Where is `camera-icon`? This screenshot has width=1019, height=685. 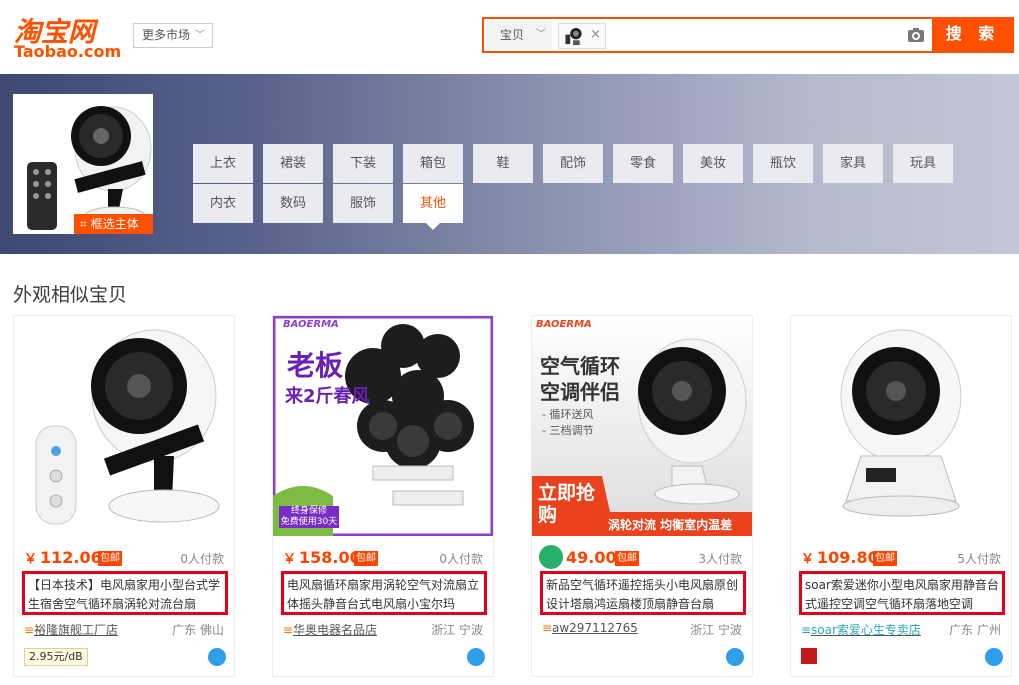
camera-icon is located at coordinates (916, 35).